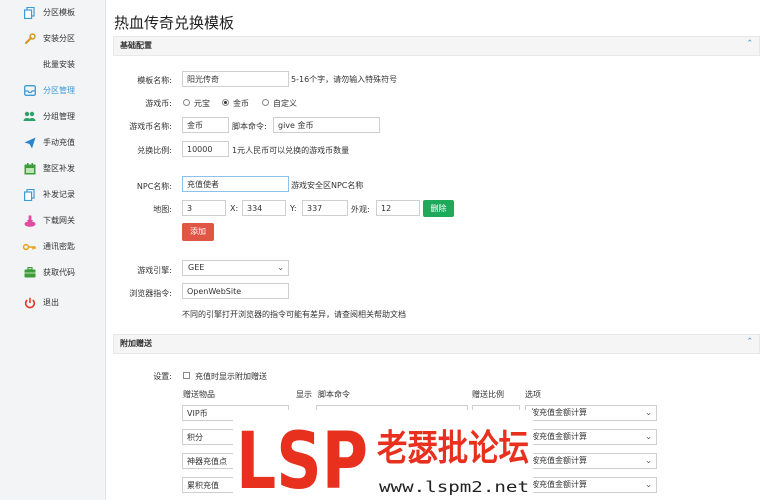 This screenshot has height=502, width=766. What do you see at coordinates (59, 142) in the screenshot?
I see `sidebar-item-label: 手动充值` at bounding box center [59, 142].